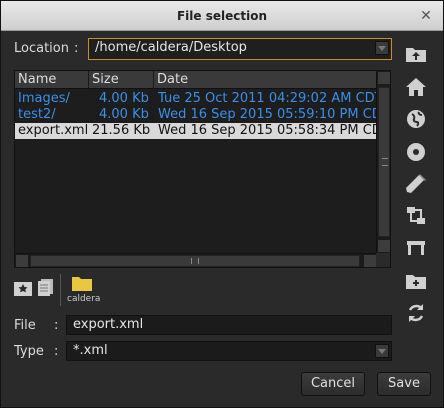 This screenshot has width=444, height=408. I want to click on item-name: test2/, so click(37, 114).